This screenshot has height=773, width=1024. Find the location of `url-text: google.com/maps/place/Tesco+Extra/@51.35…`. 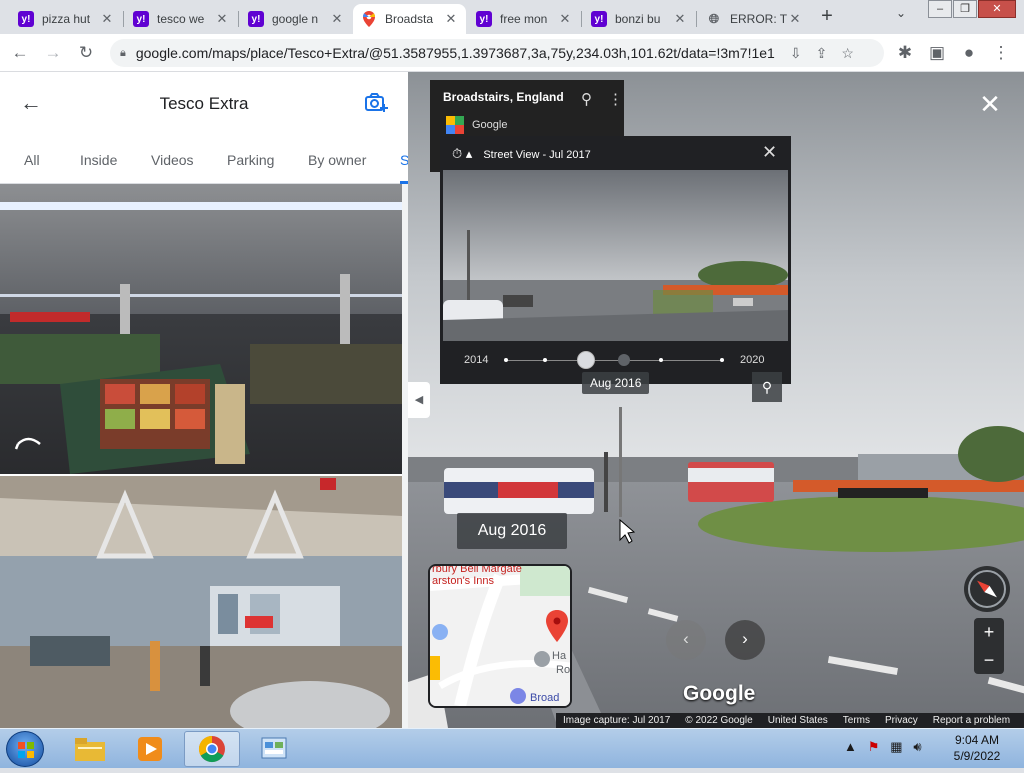

url-text: google.com/maps/place/Tesco+Extra/@51.35… is located at coordinates (456, 53).